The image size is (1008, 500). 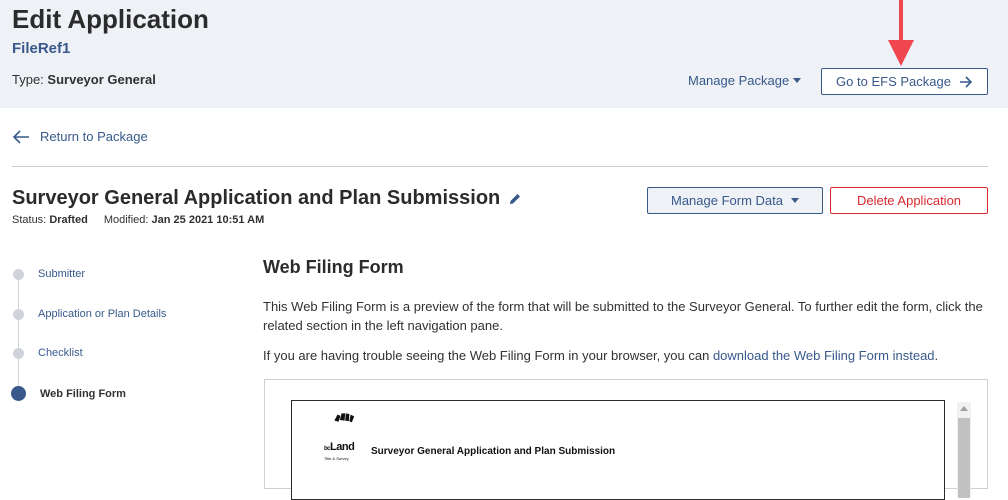 I want to click on arrow-left-icon, so click(x=20, y=136).